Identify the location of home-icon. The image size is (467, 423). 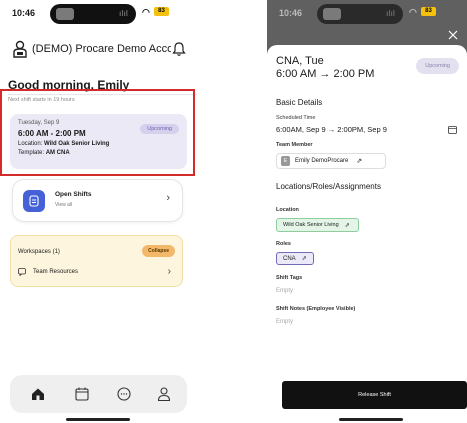
(38, 394).